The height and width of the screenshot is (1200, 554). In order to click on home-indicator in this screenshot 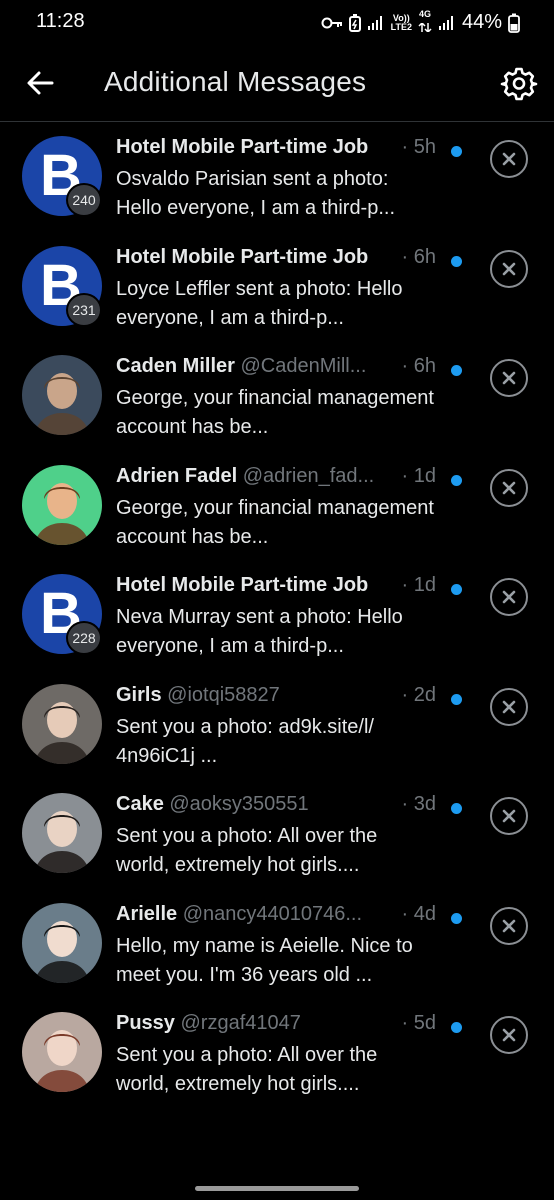, I will do `click(277, 1188)`.